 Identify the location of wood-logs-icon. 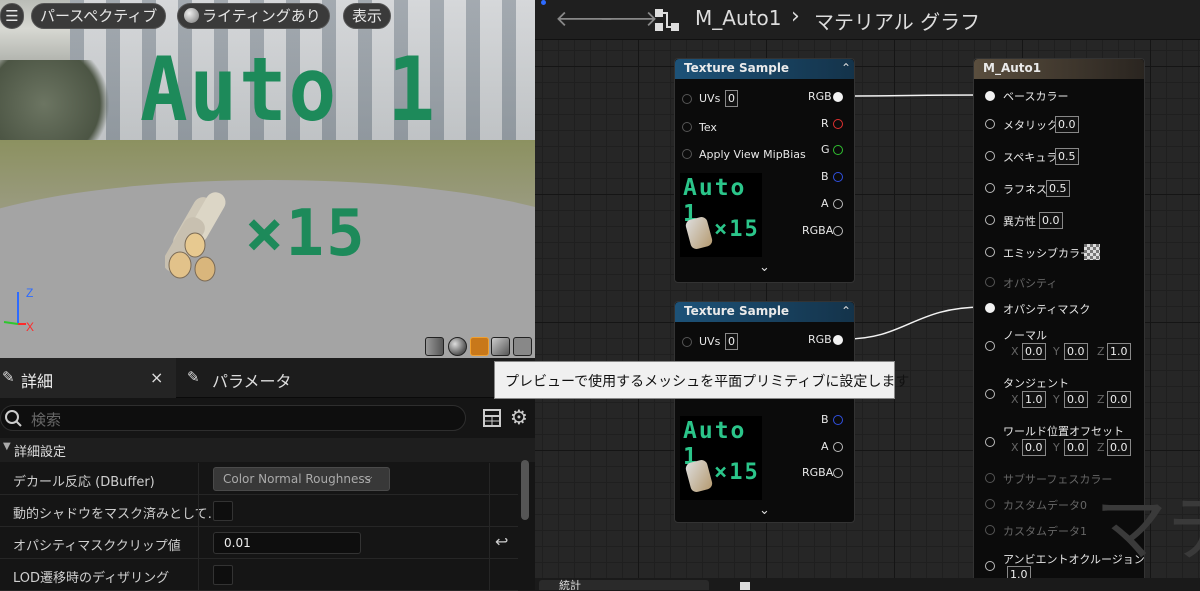
(195, 237).